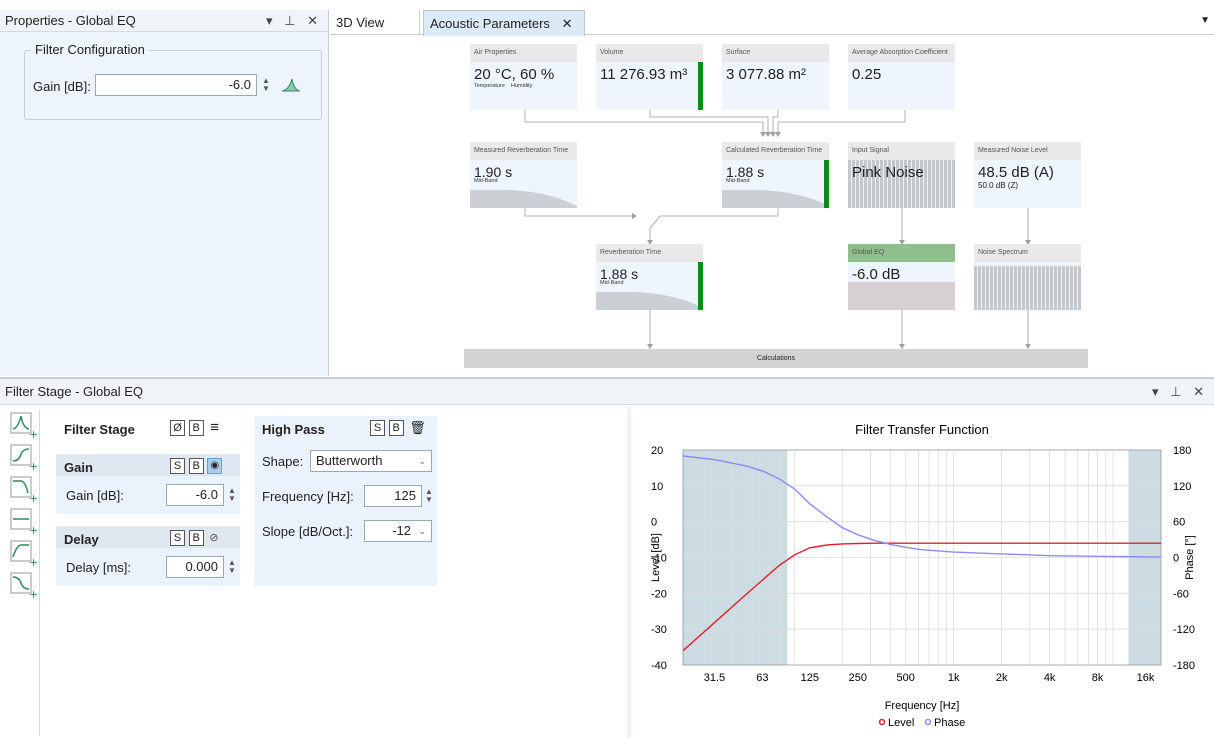 This screenshot has width=1214, height=738. I want to click on x-tick-label: 16k, so click(1146, 678).